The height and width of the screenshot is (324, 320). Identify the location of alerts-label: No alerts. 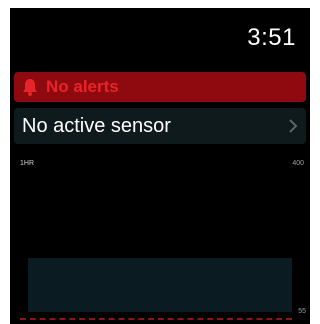
(82, 86).